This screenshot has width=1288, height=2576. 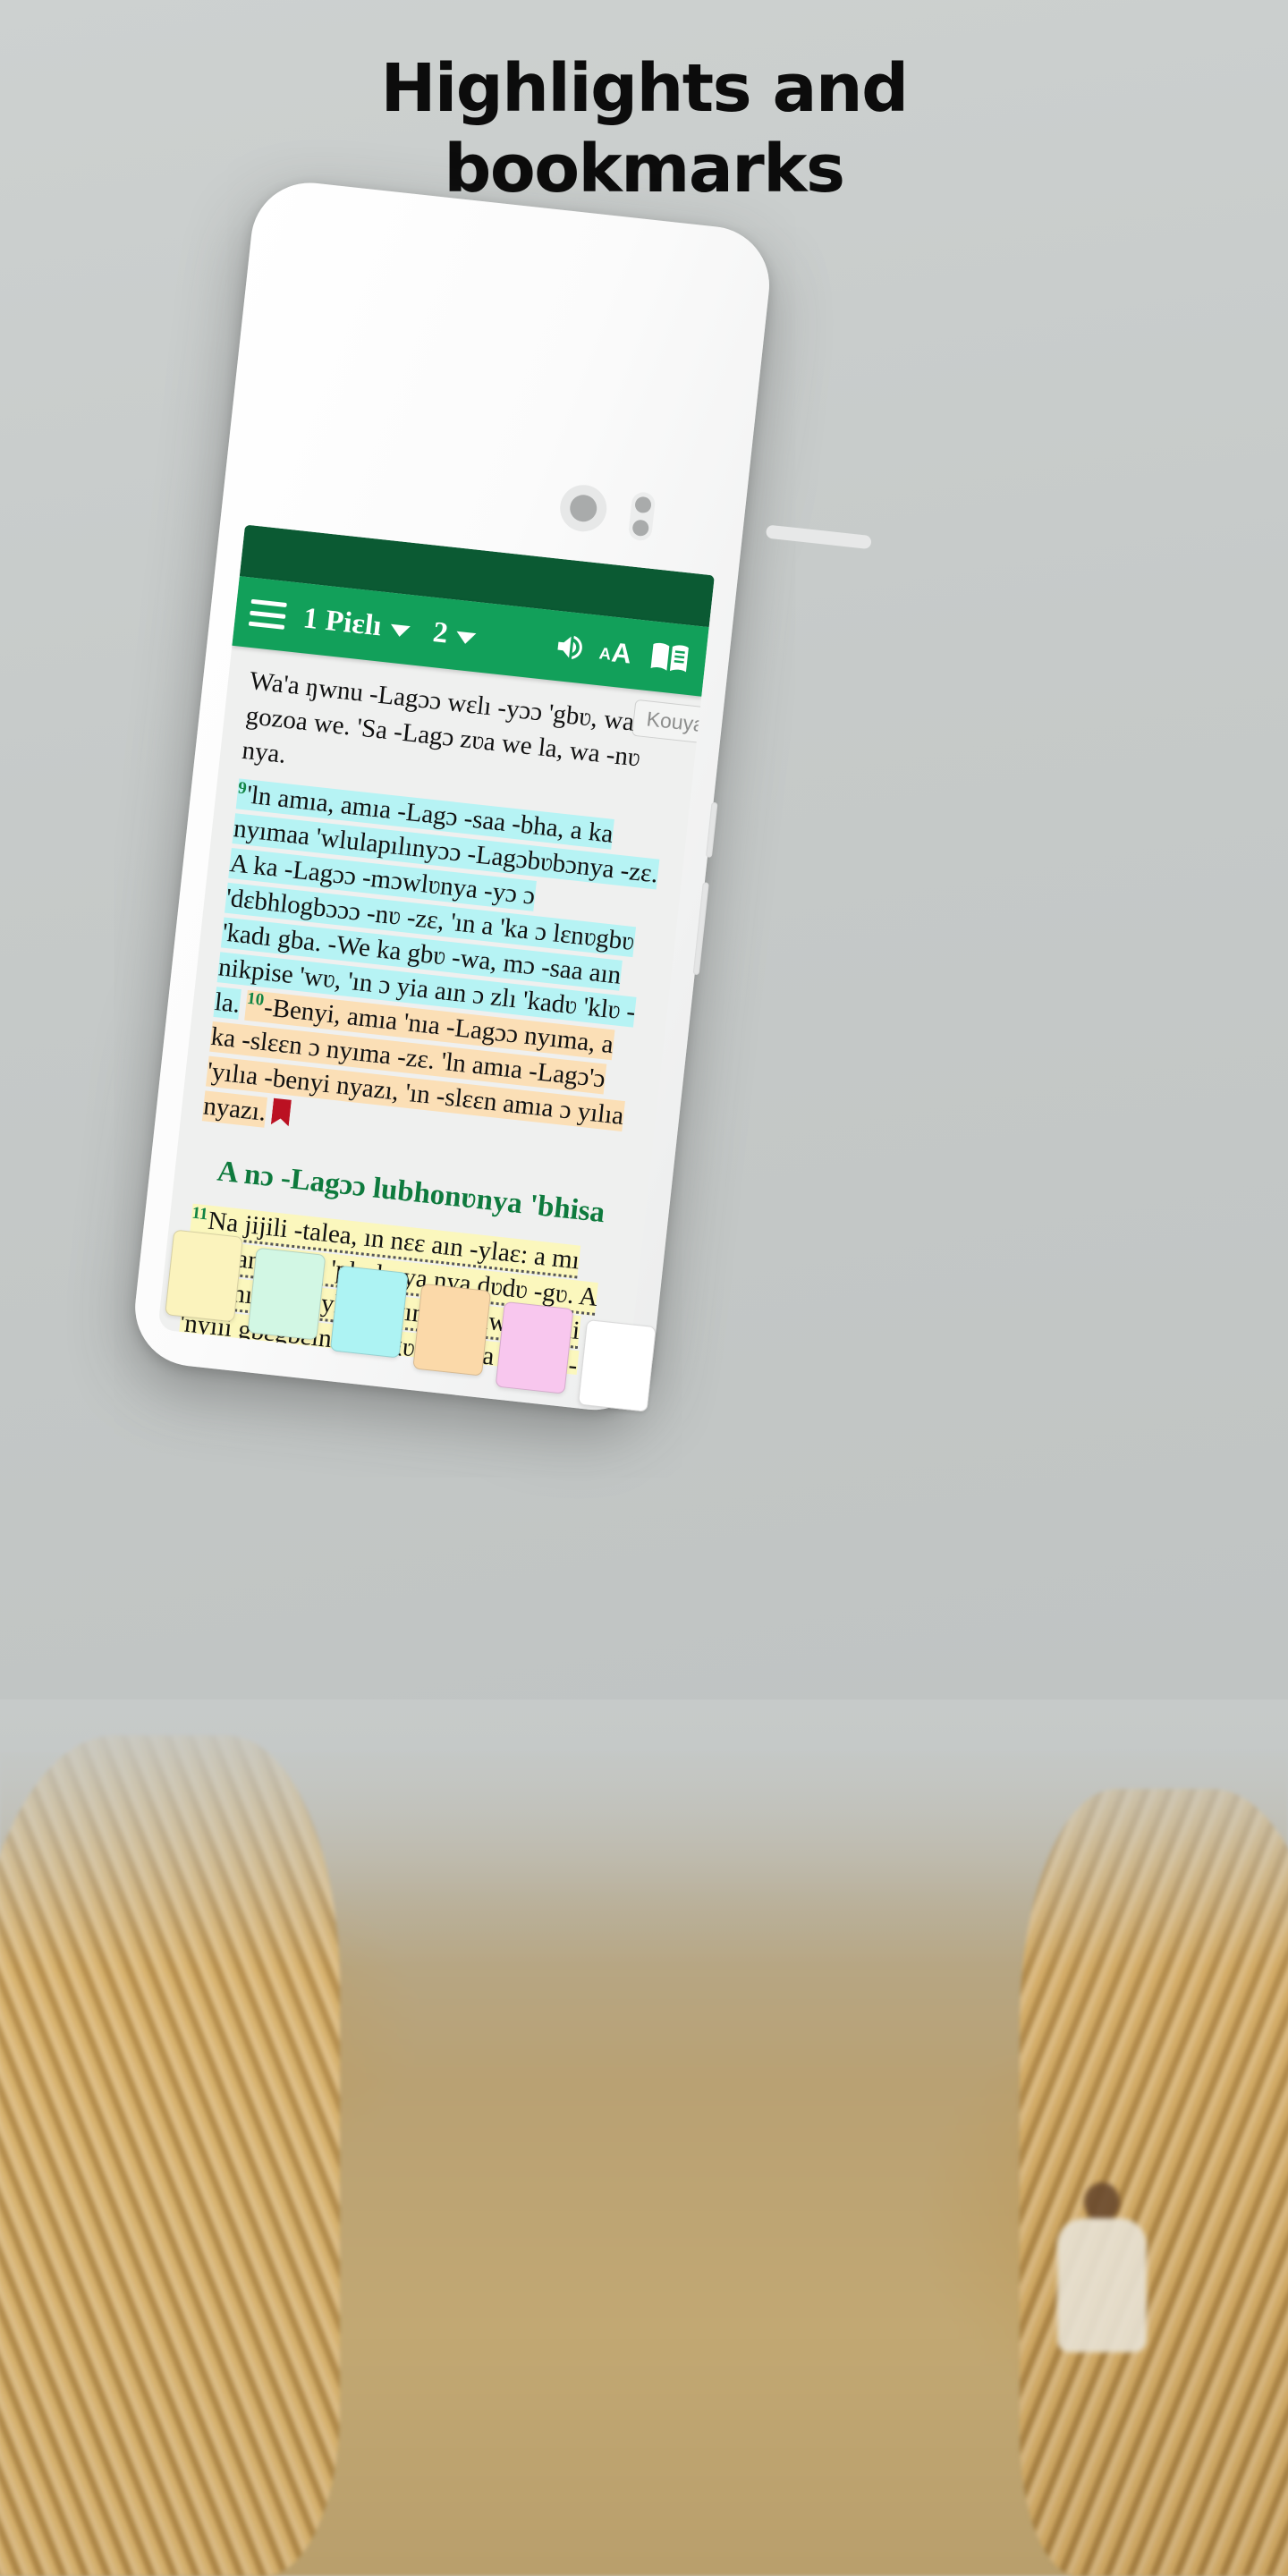 I want to click on swatch-highlight-none, so click(x=617, y=1365).